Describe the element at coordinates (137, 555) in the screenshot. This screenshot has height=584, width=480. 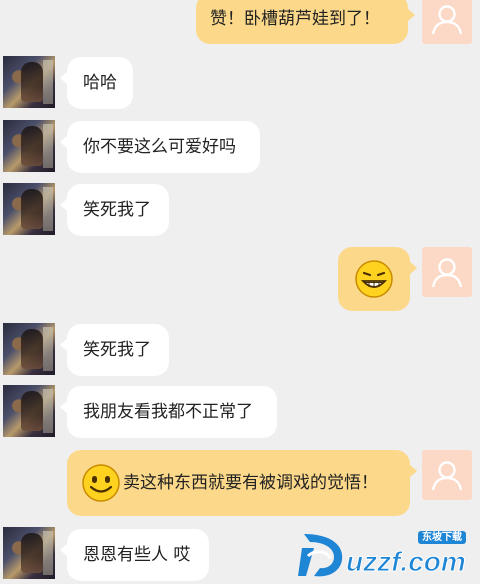
I see `message-text: 恩恩有些人 哎` at that location.